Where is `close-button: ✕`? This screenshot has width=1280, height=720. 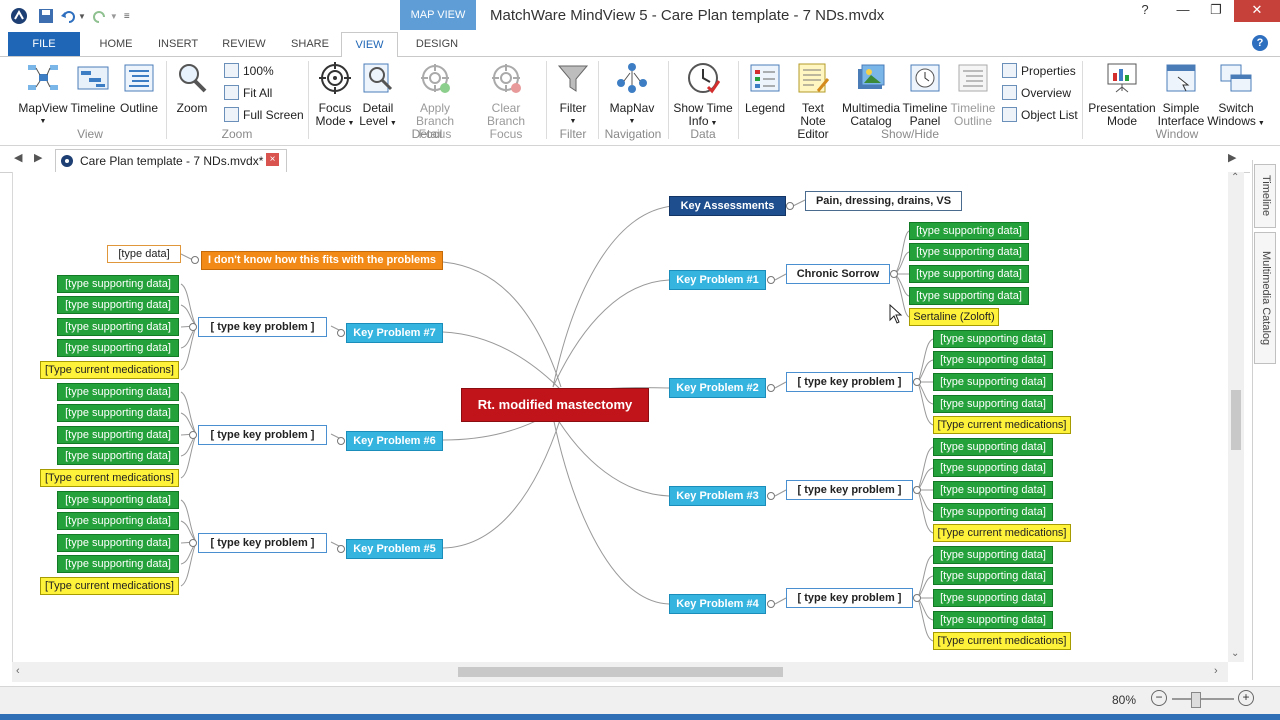 close-button: ✕ is located at coordinates (1257, 11).